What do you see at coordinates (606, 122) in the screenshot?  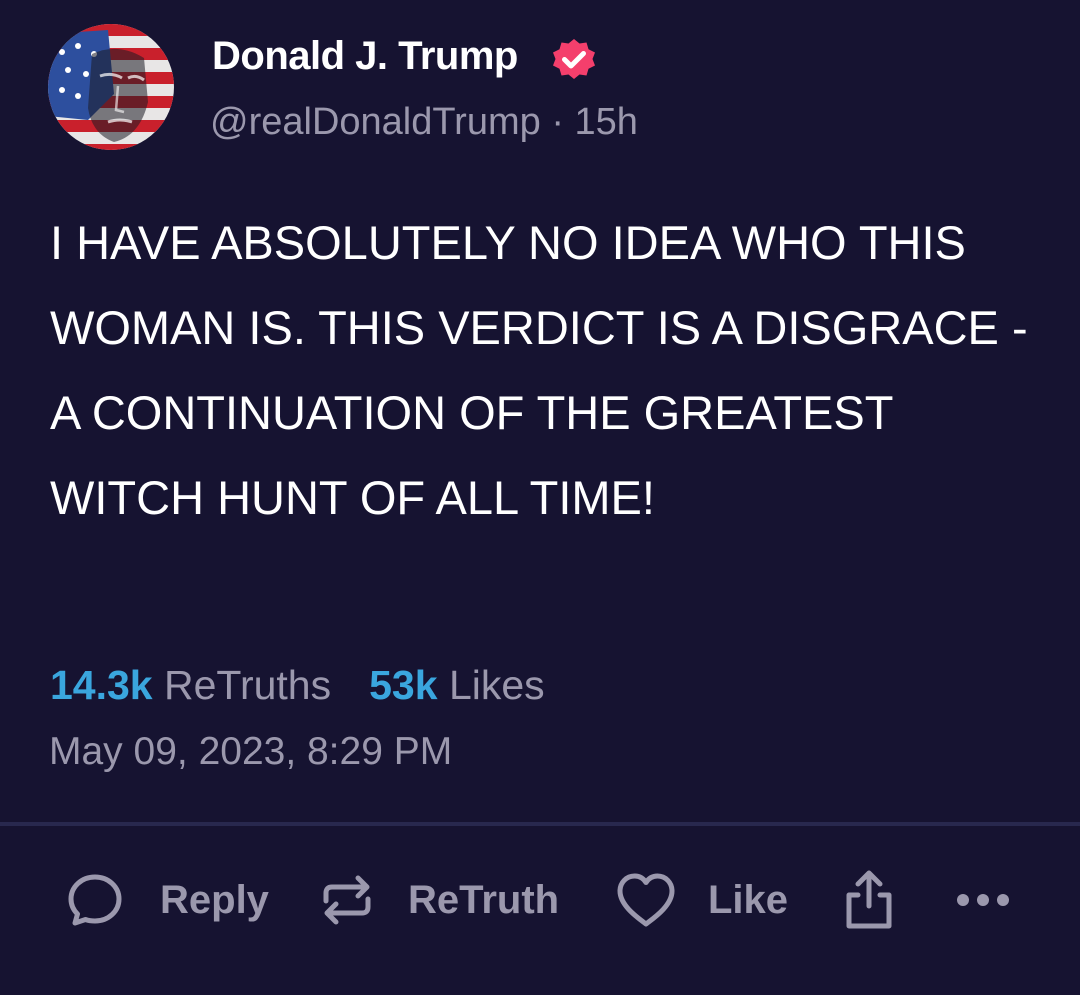 I see `post-age: 15h` at bounding box center [606, 122].